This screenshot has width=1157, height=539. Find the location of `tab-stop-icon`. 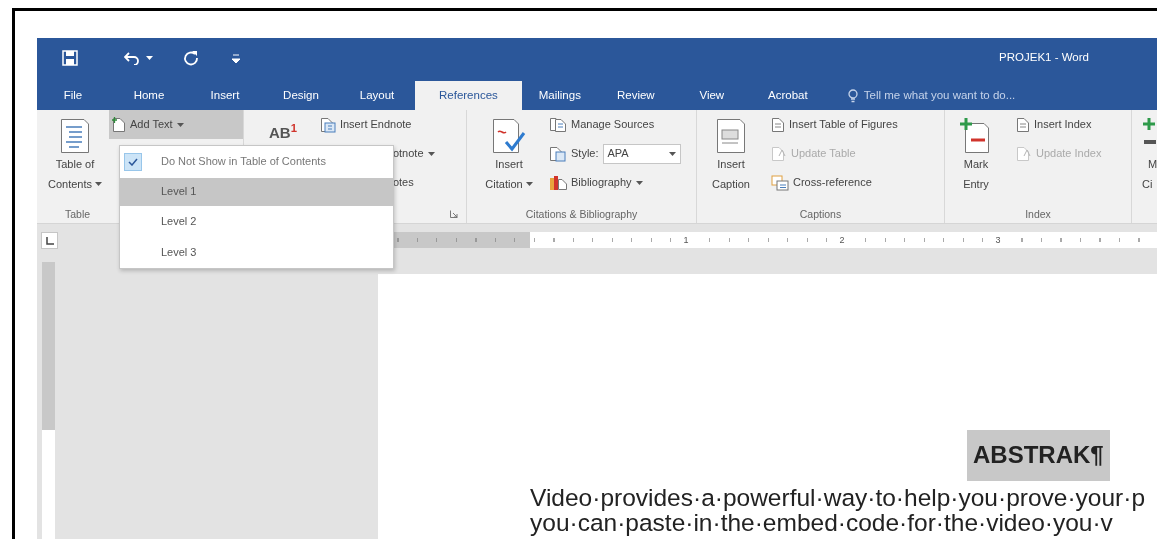

tab-stop-icon is located at coordinates (49, 240).